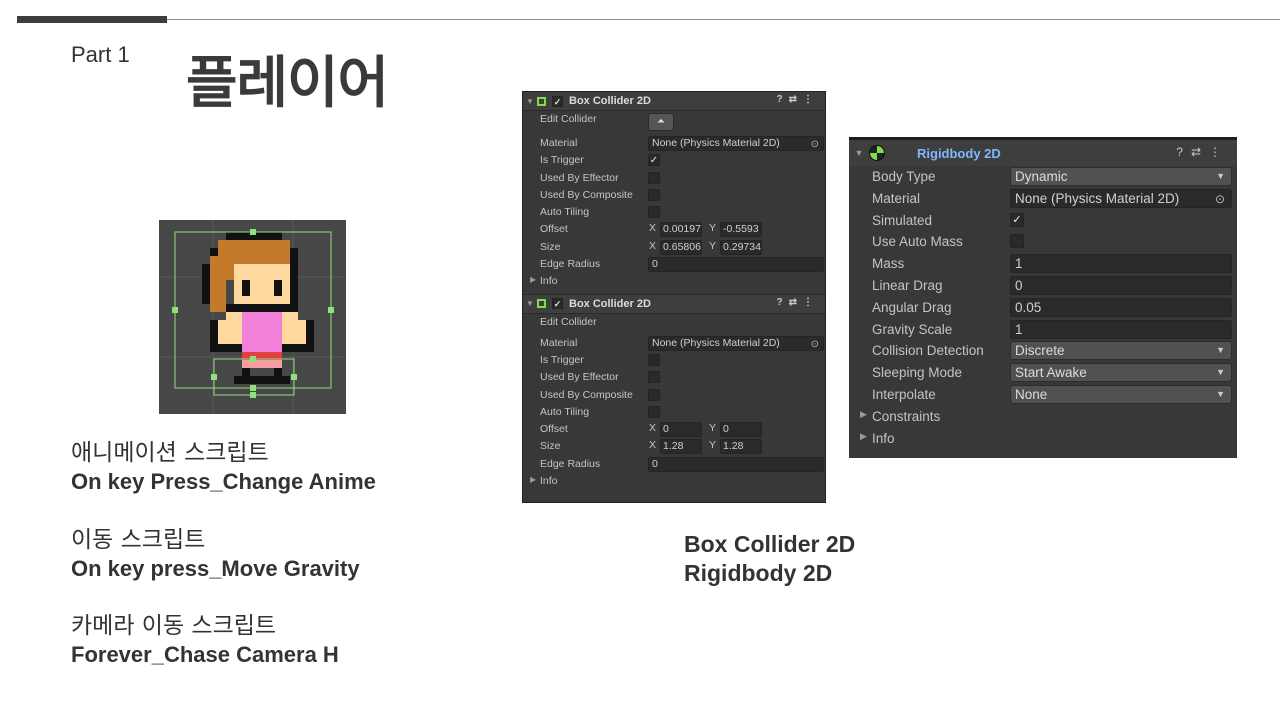 Image resolution: width=1280 pixels, height=720 pixels. What do you see at coordinates (223, 481) in the screenshot?
I see `script-animation-desc: On key Press_Change Anime` at bounding box center [223, 481].